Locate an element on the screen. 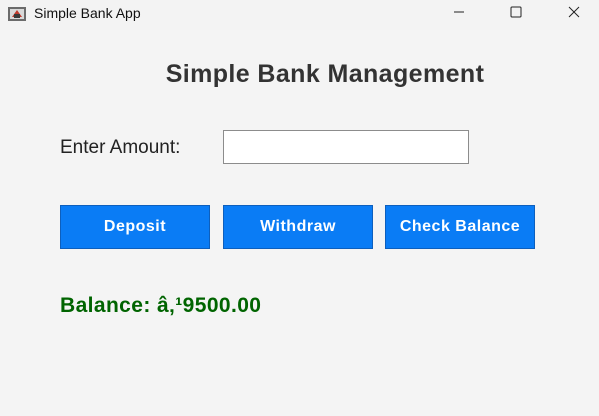 This screenshot has width=599, height=416. close-button is located at coordinates (572, 14).